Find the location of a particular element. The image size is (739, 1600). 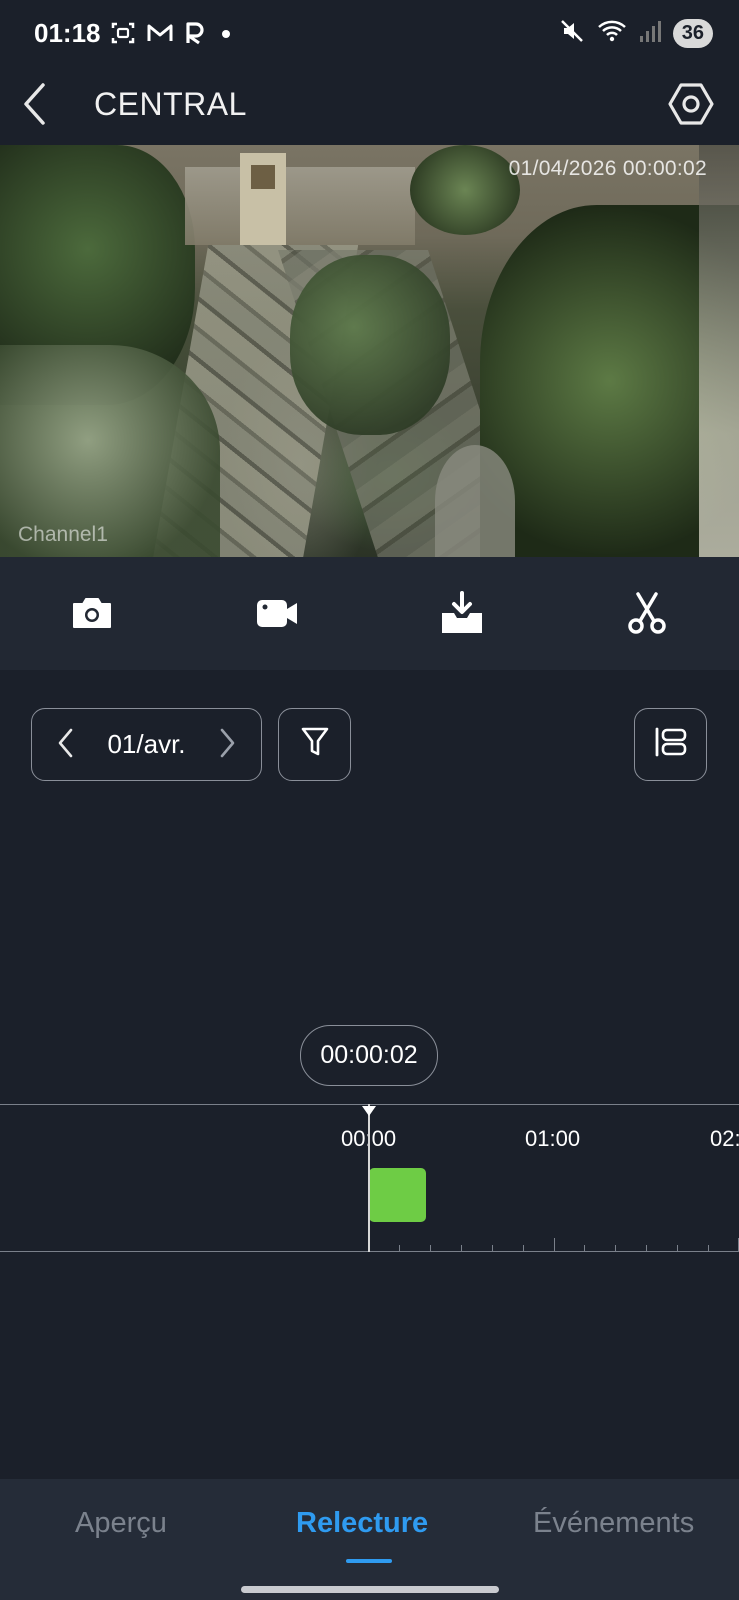

chevron-right-icon is located at coordinates (227, 745).